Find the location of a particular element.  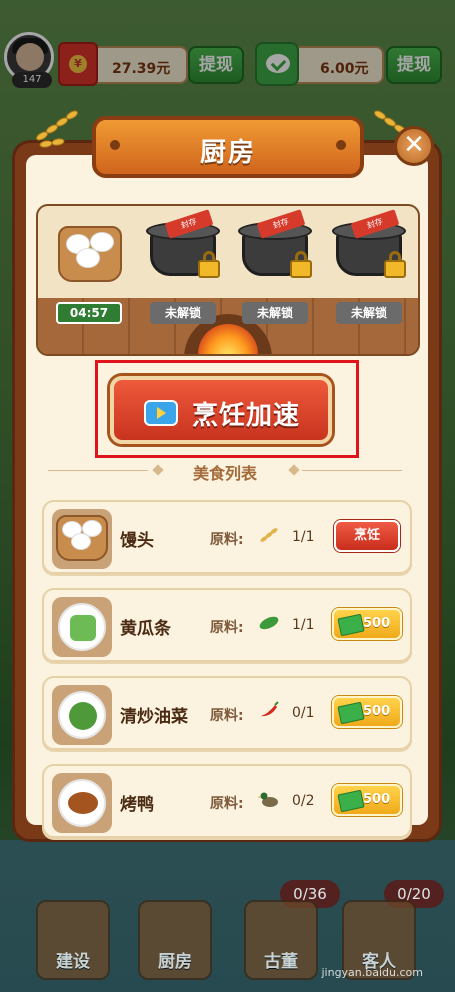

duck-icon is located at coordinates (268, 799).